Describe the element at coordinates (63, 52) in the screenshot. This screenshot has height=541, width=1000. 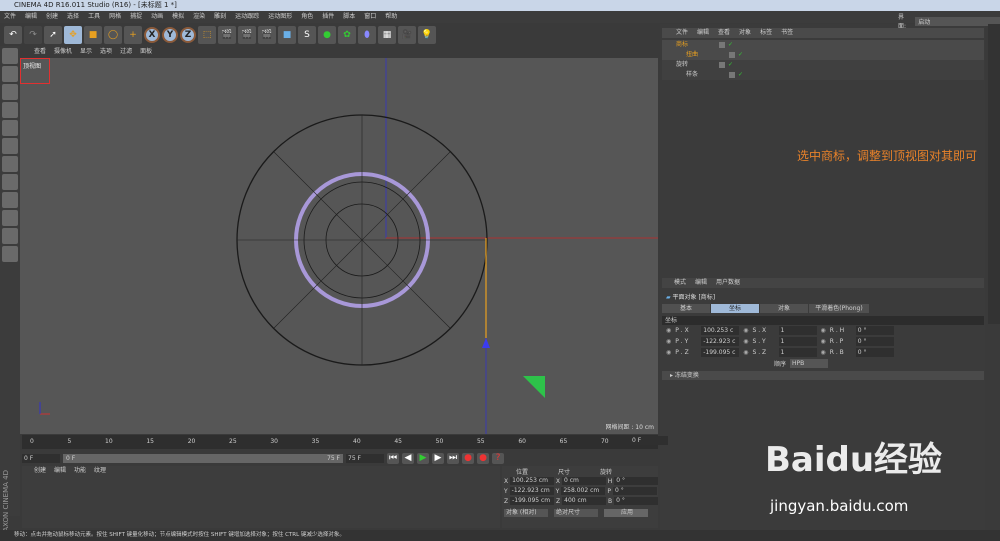
I see `viewport-menu-item: 摄像机` at that location.